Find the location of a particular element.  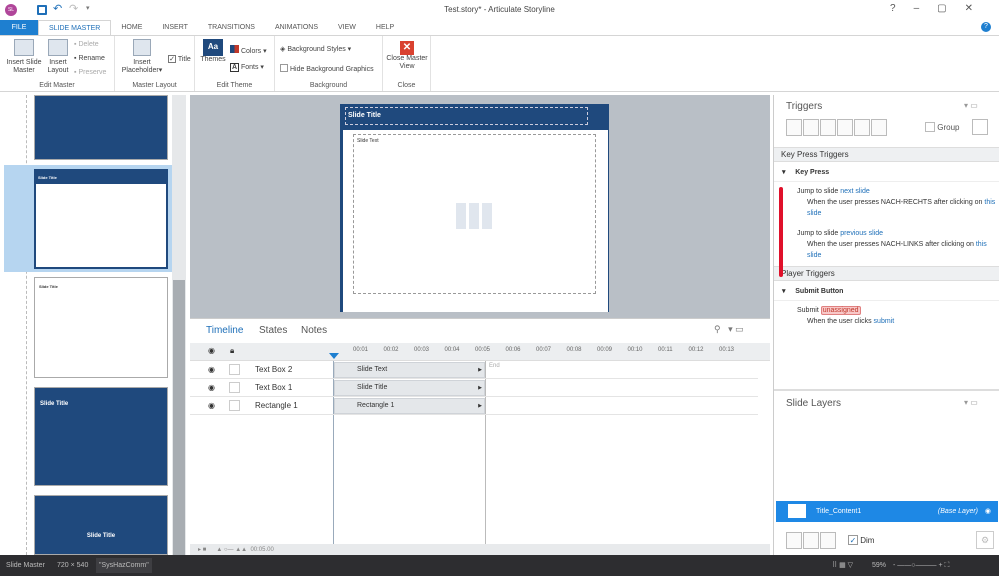

key-press-group: ▾ Key Press is located at coordinates (886, 173).